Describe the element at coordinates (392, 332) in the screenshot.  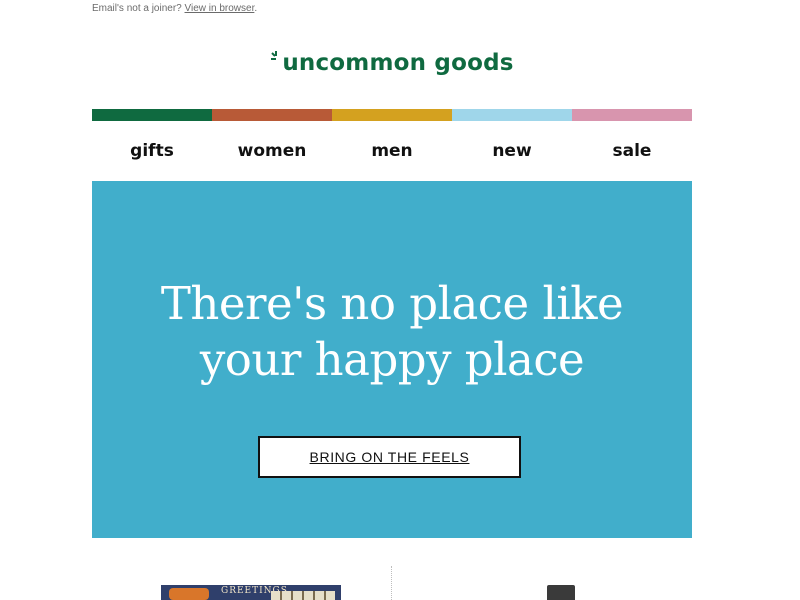
I see `hero-headline: There's no place like your happy place` at that location.